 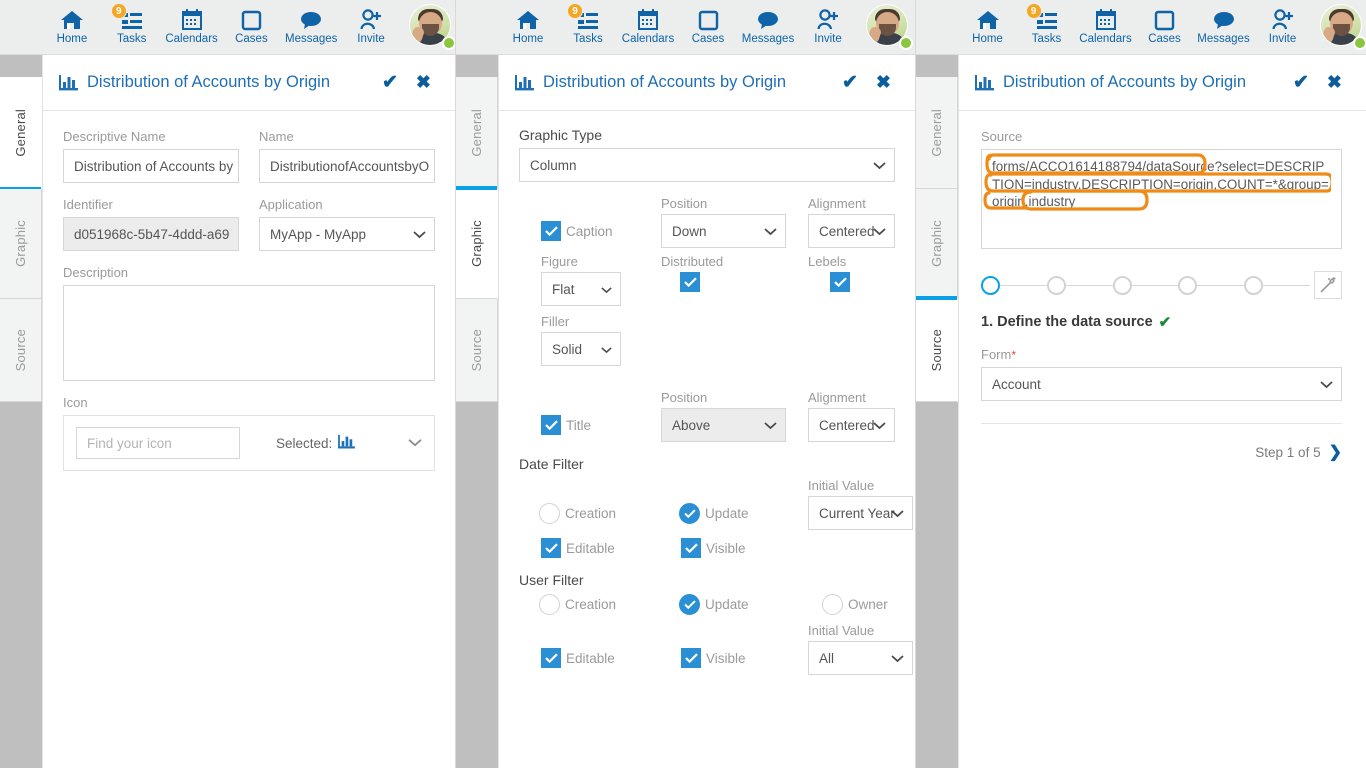 I want to click on status-online-dot, so click(x=448, y=43).